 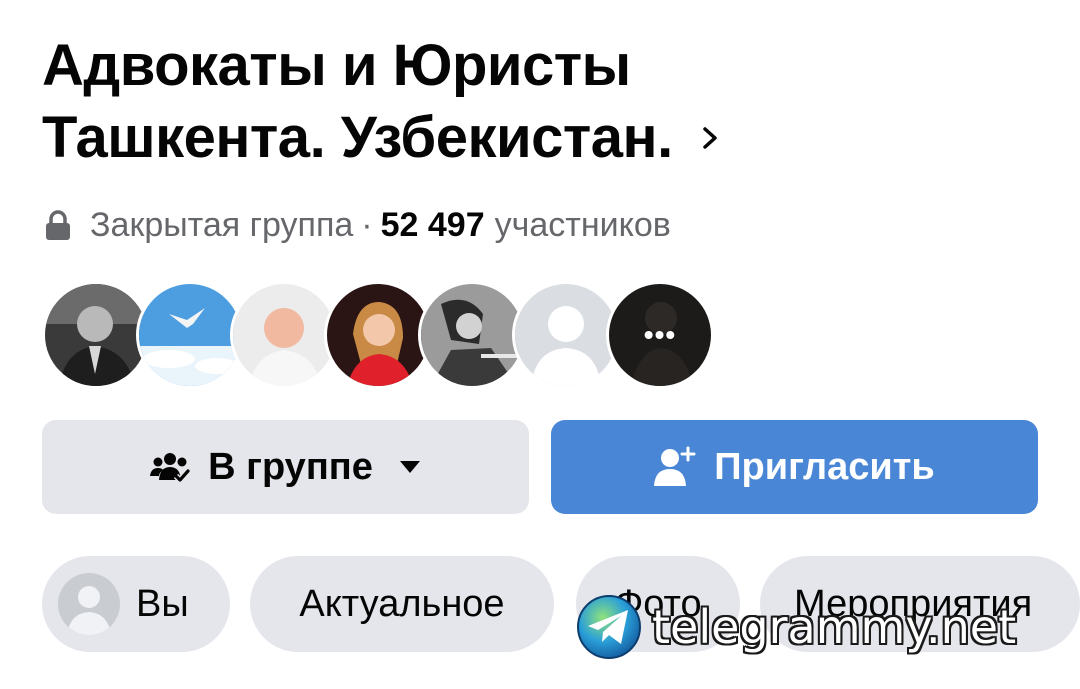 I want to click on tab-you-label: Вы, so click(x=162, y=603).